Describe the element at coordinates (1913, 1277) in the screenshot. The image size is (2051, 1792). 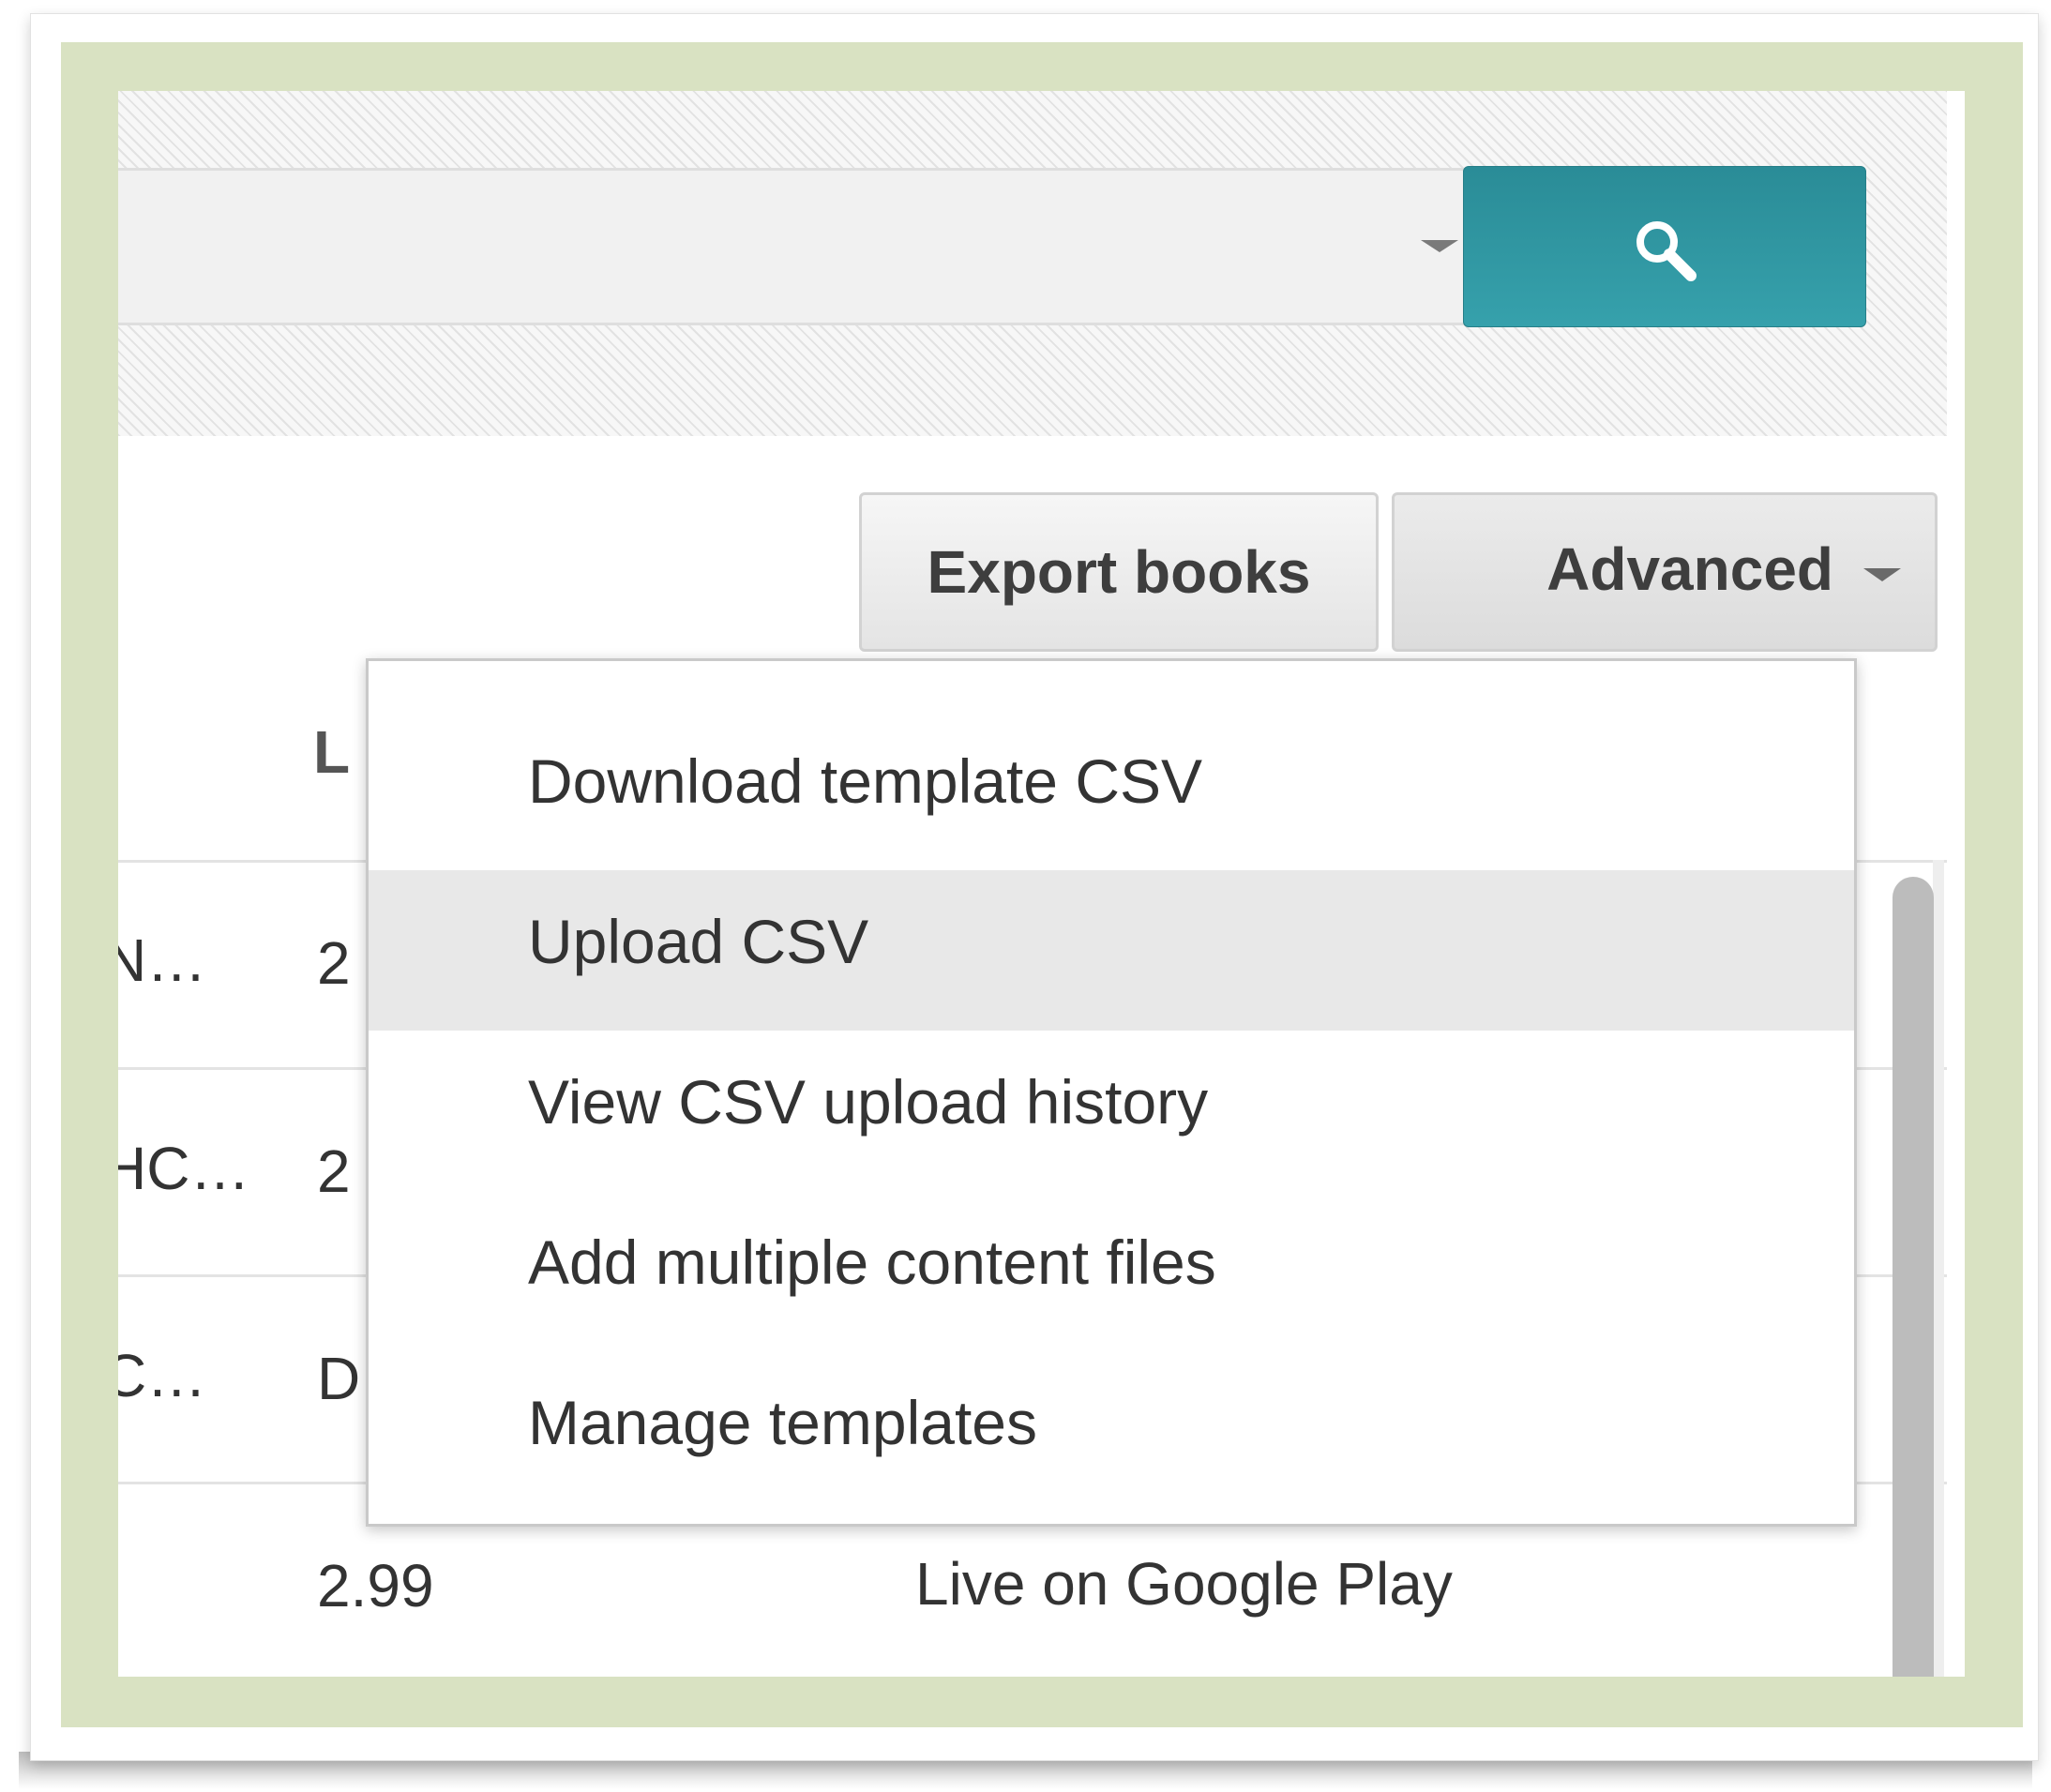
I see `scrollbar-thumb` at that location.